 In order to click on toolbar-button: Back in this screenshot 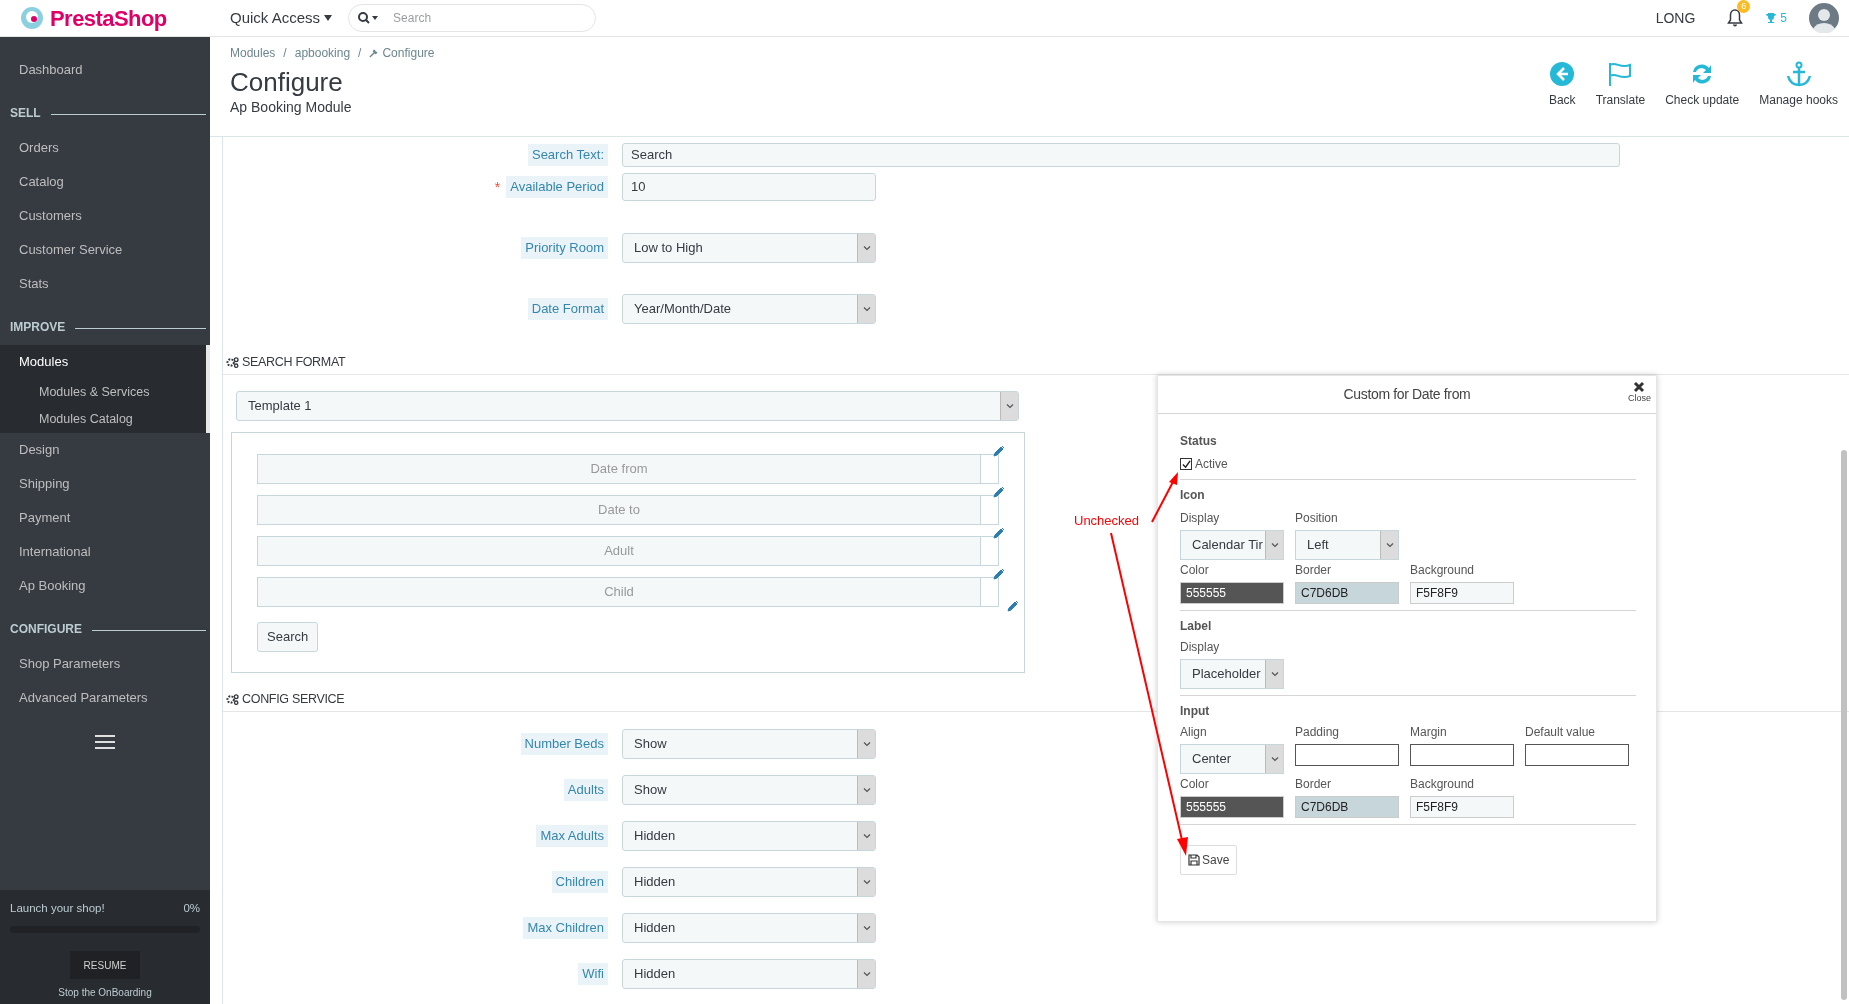, I will do `click(1562, 85)`.